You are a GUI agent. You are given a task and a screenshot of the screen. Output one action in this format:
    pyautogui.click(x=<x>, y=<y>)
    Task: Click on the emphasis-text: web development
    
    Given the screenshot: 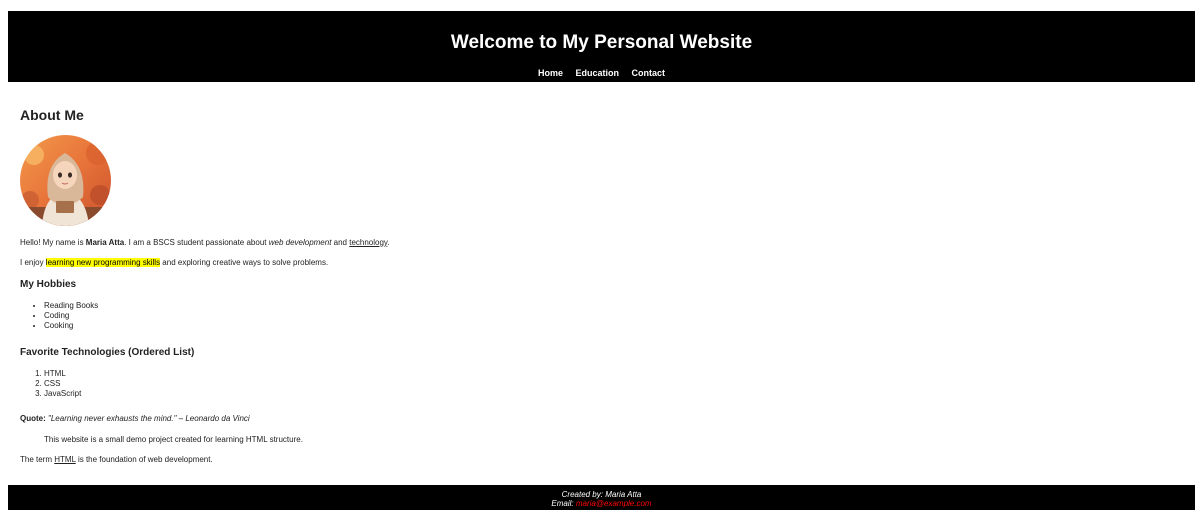 What is the action you would take?
    pyautogui.click(x=300, y=242)
    